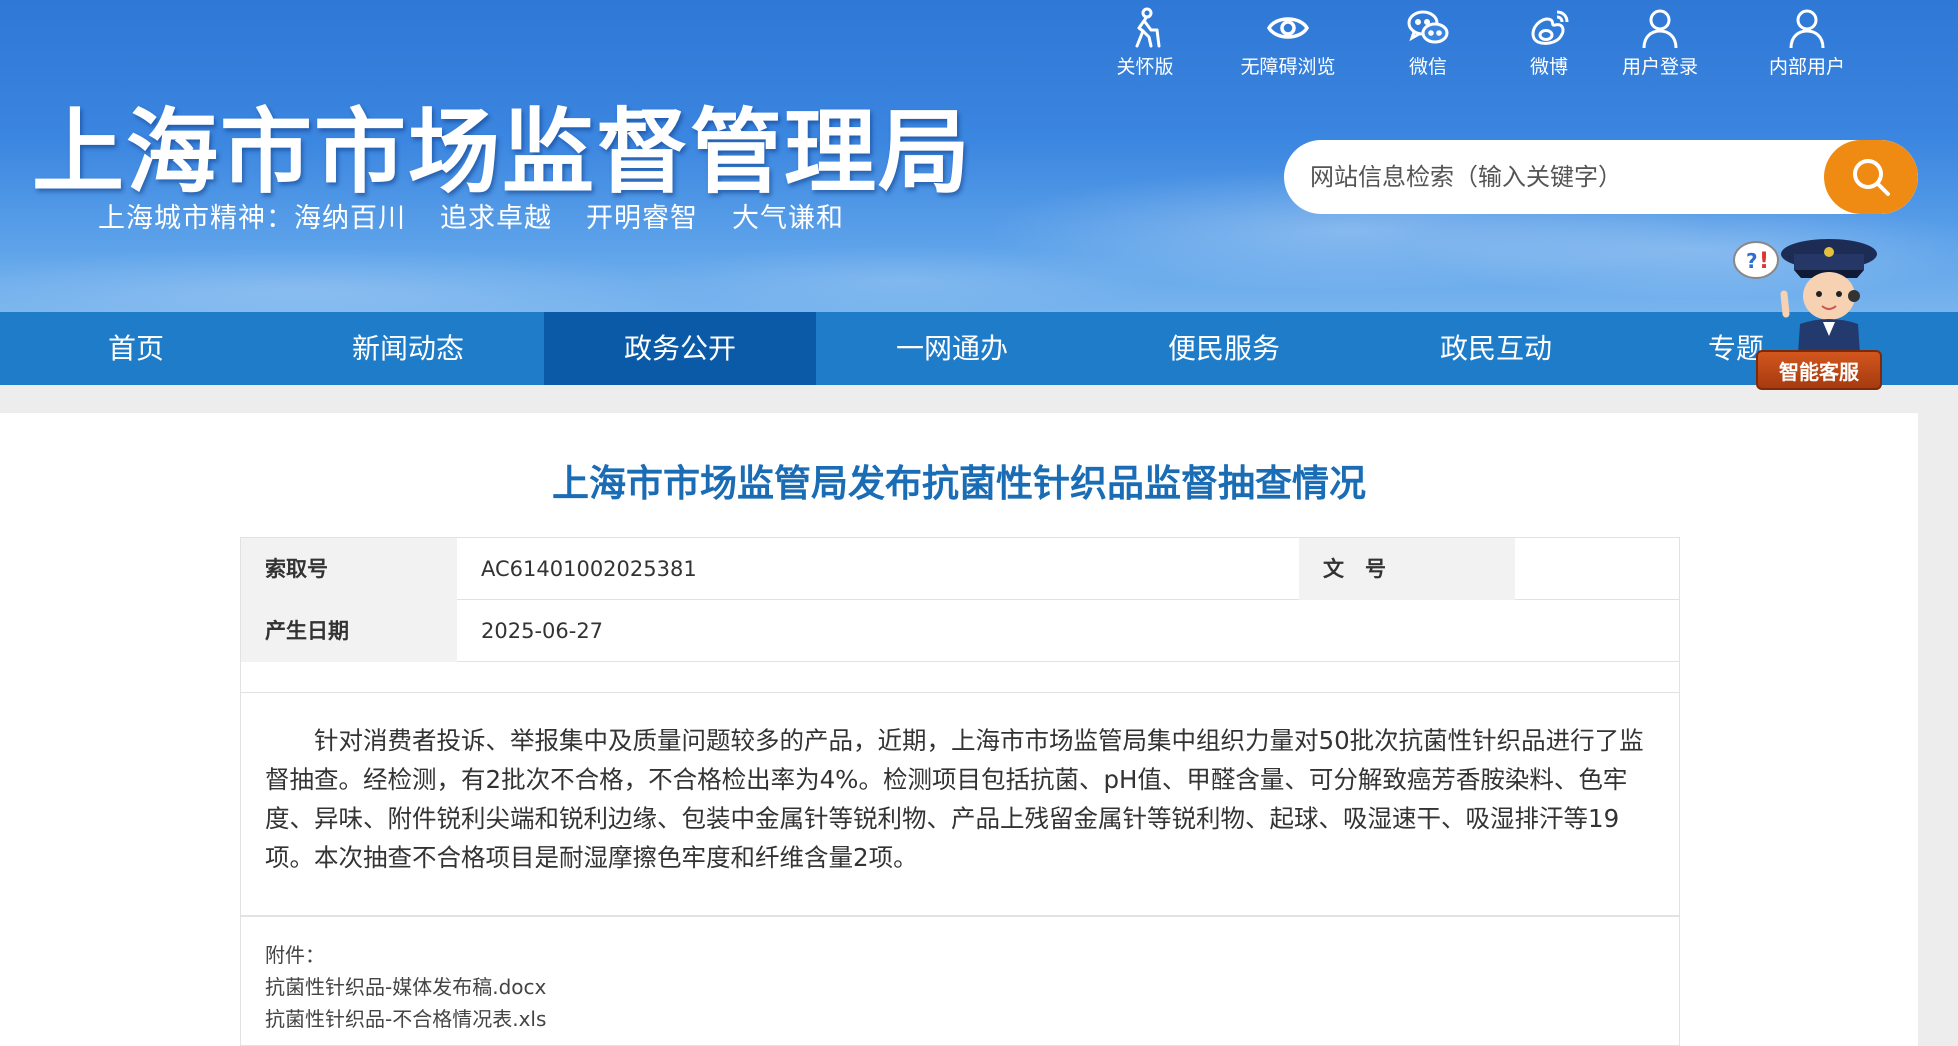 Image resolution: width=1958 pixels, height=1046 pixels. Describe the element at coordinates (1148, 27) in the screenshot. I see `elder-care-icon` at that location.